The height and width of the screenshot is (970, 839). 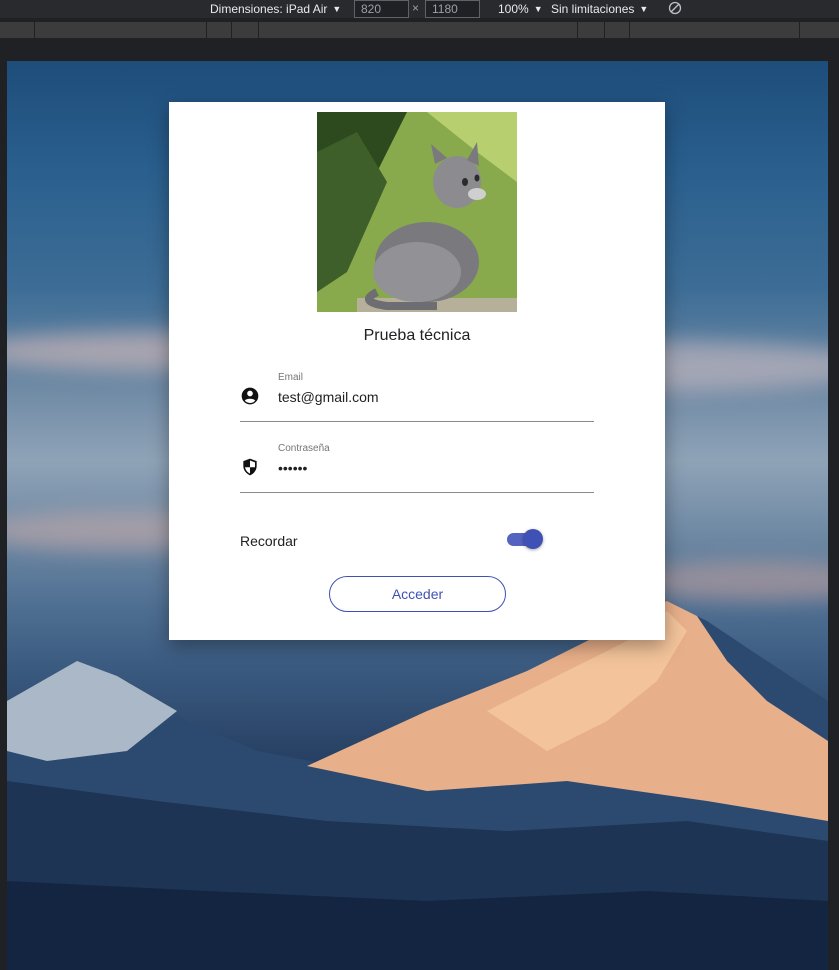 What do you see at coordinates (513, 9) in the screenshot?
I see `zoom-label: 100%` at bounding box center [513, 9].